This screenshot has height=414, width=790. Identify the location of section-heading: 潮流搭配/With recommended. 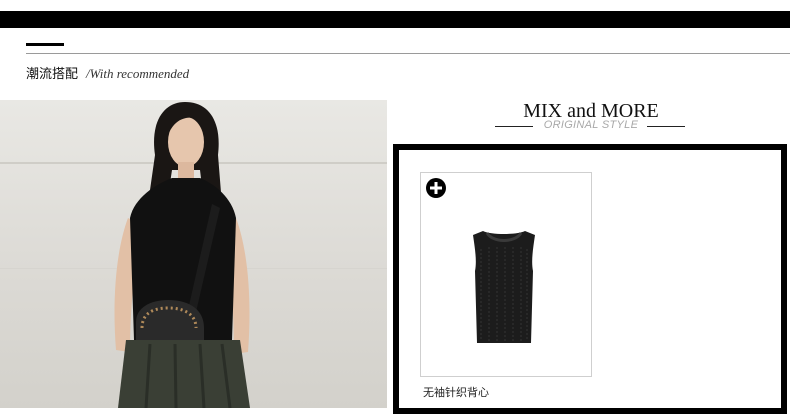
(107, 72).